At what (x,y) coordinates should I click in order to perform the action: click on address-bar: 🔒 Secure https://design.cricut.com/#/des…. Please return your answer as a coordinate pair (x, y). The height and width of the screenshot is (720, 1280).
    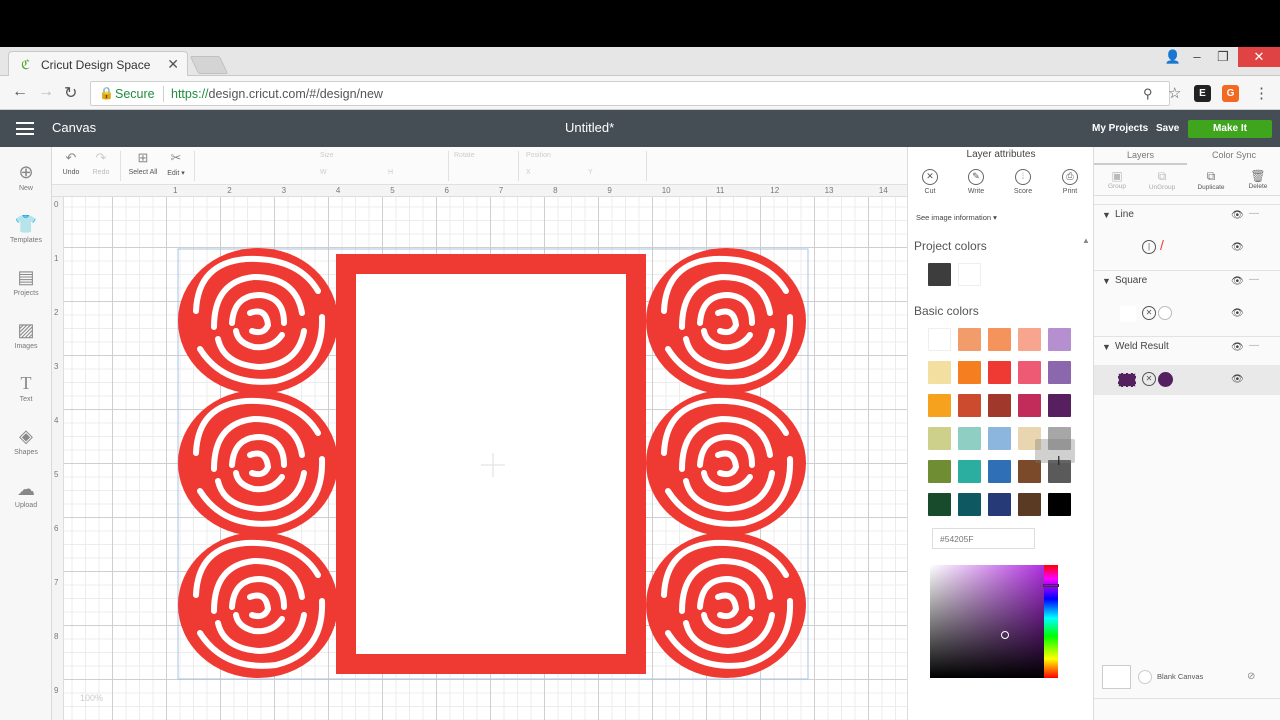
    Looking at the image, I should click on (630, 93).